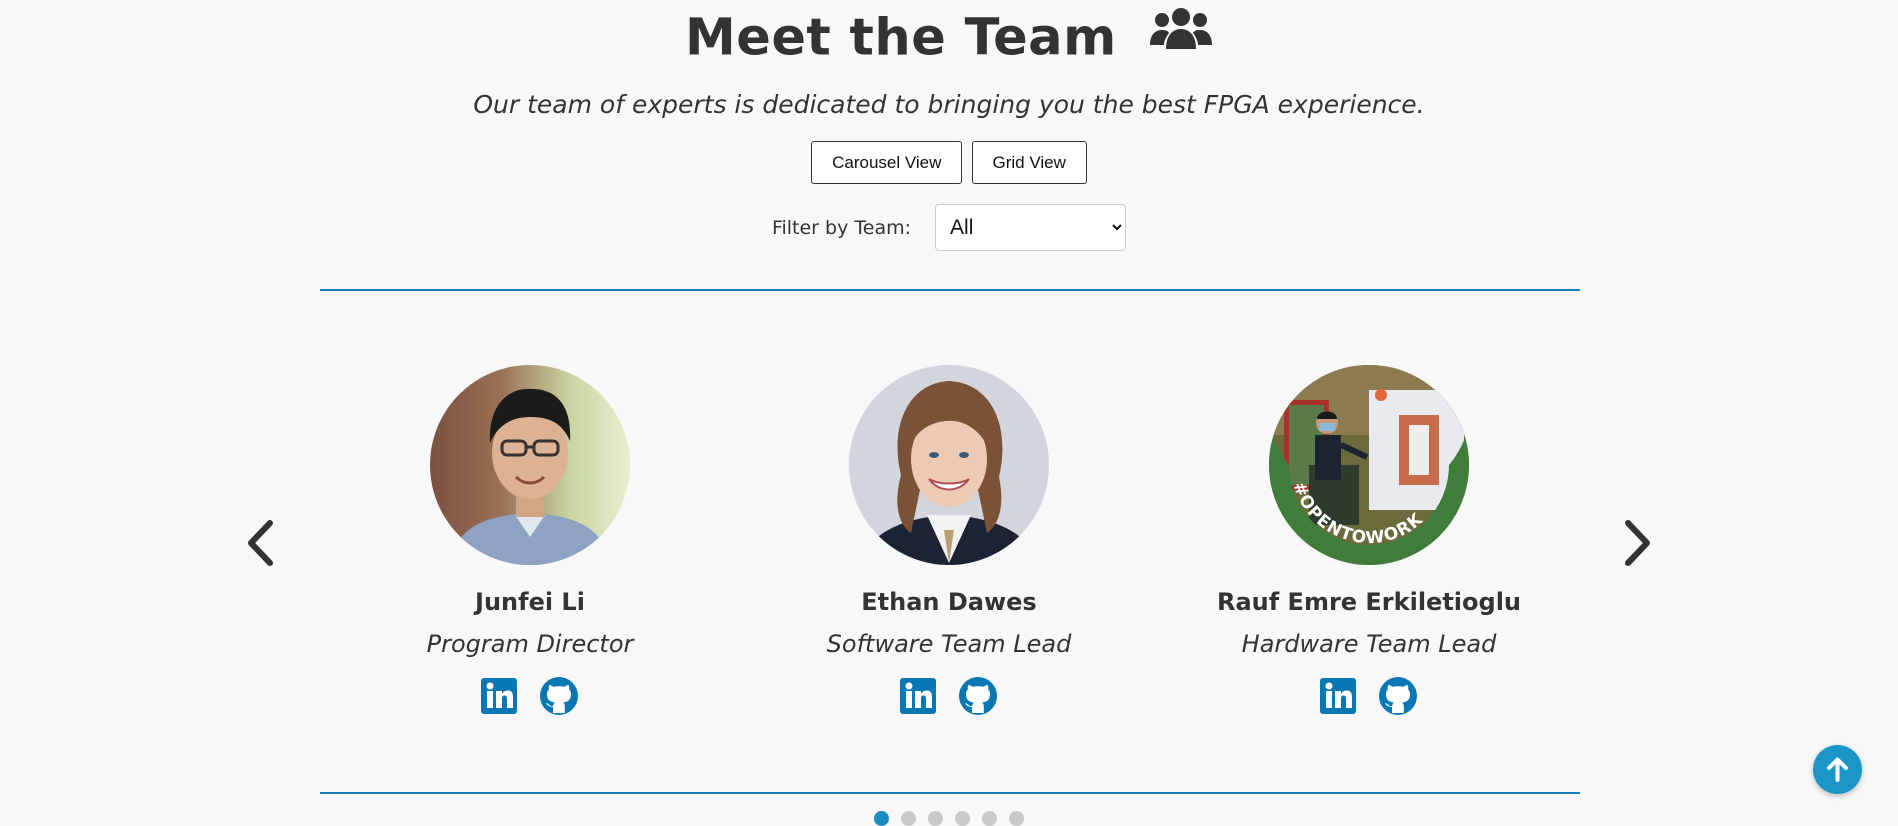 This screenshot has height=826, width=1898. I want to click on grid-view-button: Grid View, so click(1029, 162).